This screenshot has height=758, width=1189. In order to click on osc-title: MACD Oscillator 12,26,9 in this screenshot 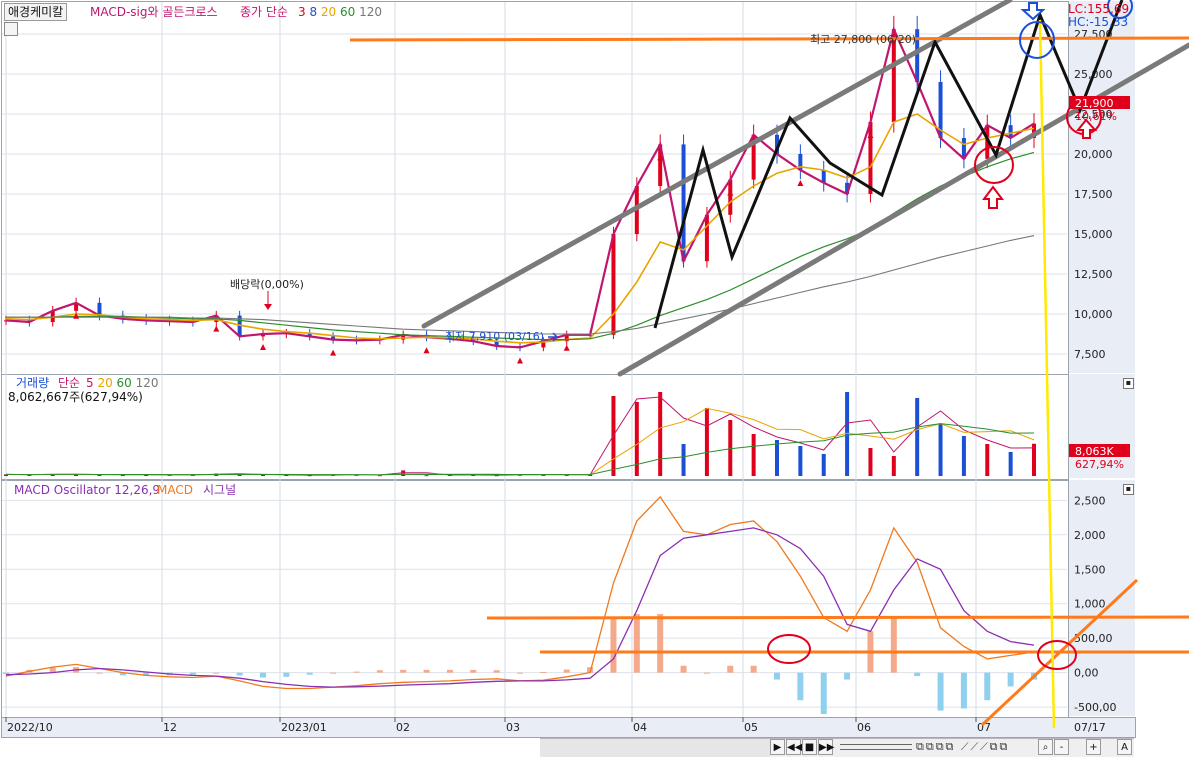, I will do `click(87, 490)`.